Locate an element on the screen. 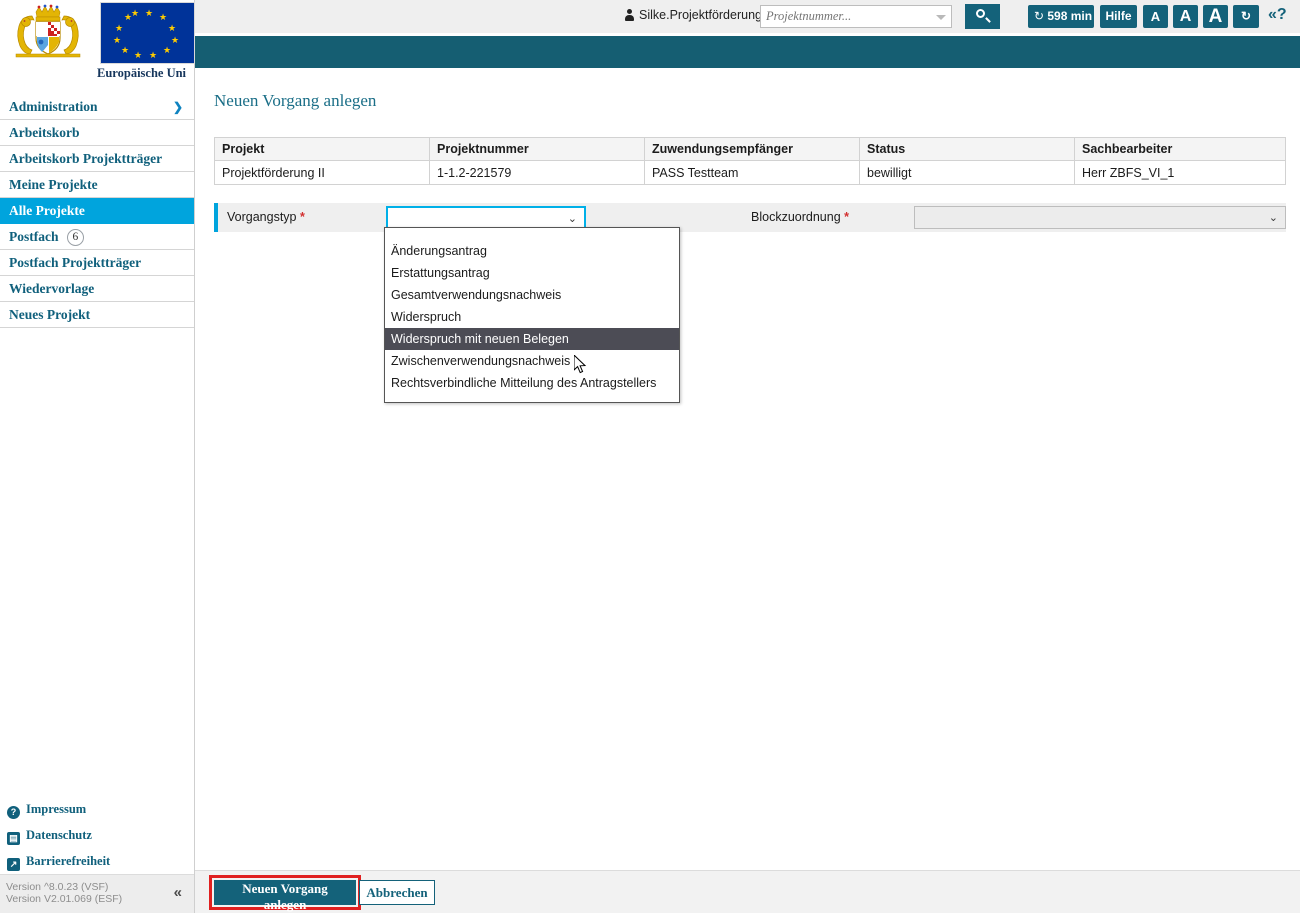 This screenshot has width=1300, height=913. search-button is located at coordinates (982, 16).